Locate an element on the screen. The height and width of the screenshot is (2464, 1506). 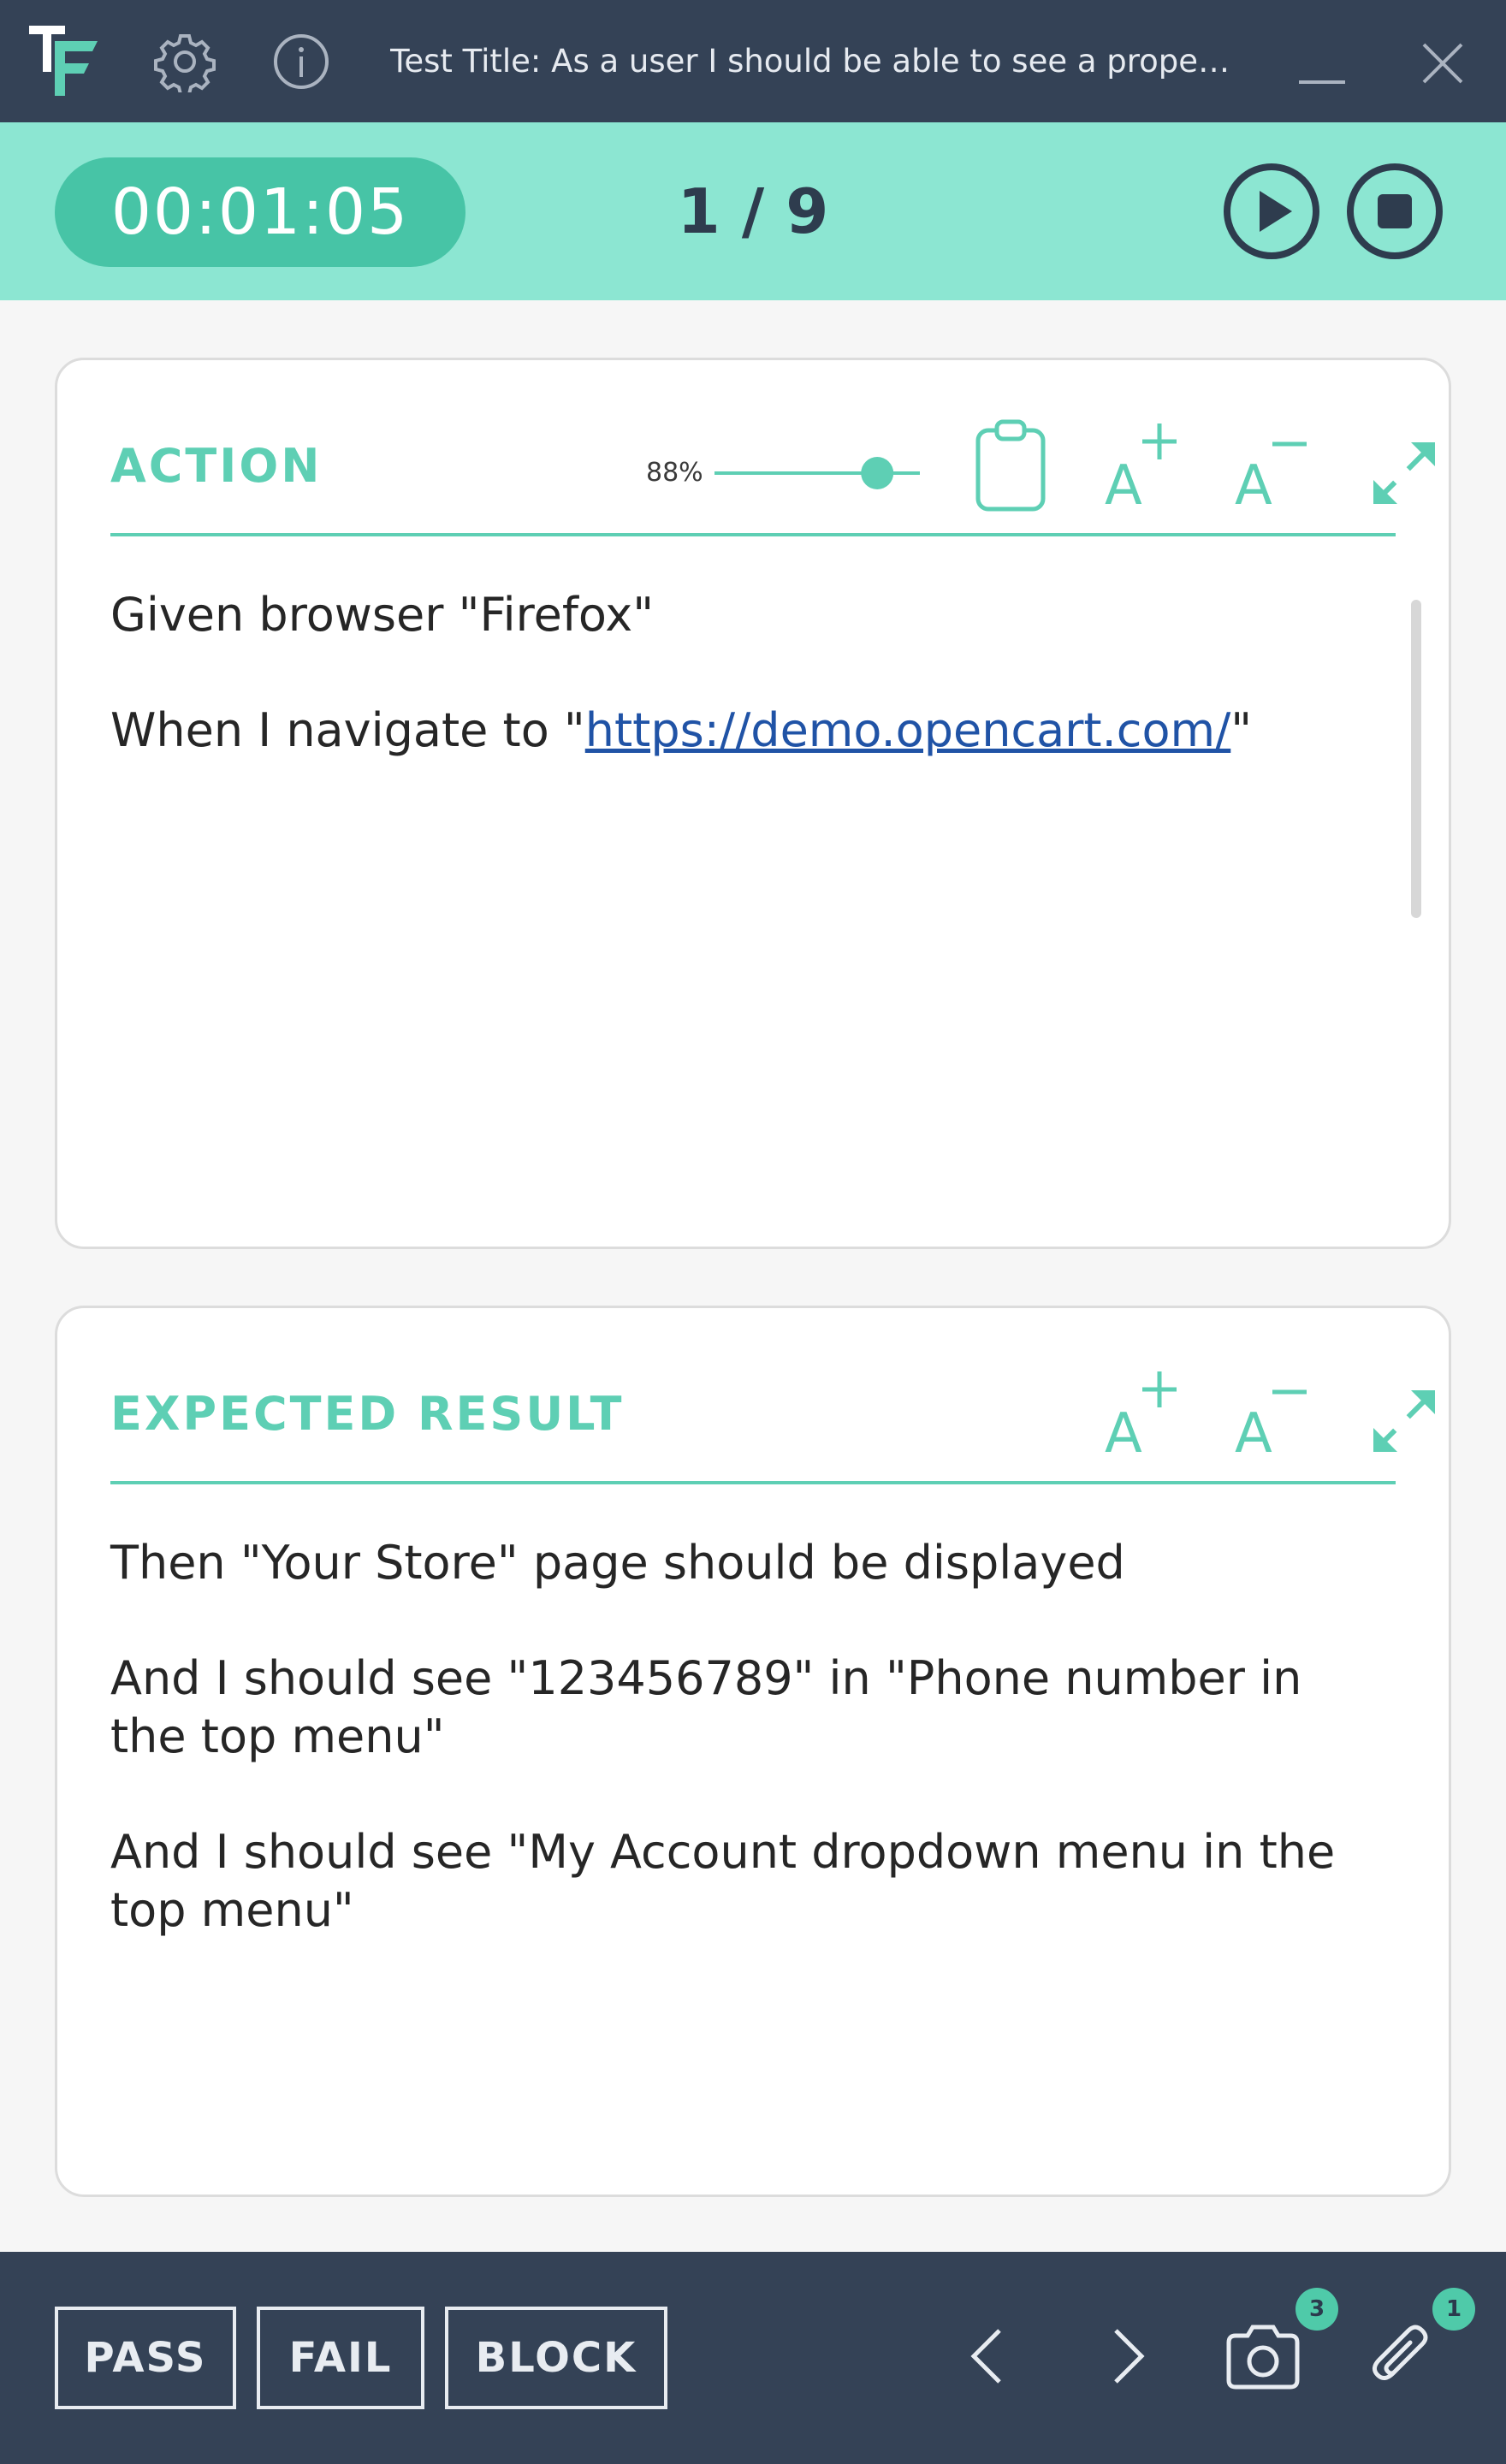
step-counter: 1 / 9 is located at coordinates (753, 211).